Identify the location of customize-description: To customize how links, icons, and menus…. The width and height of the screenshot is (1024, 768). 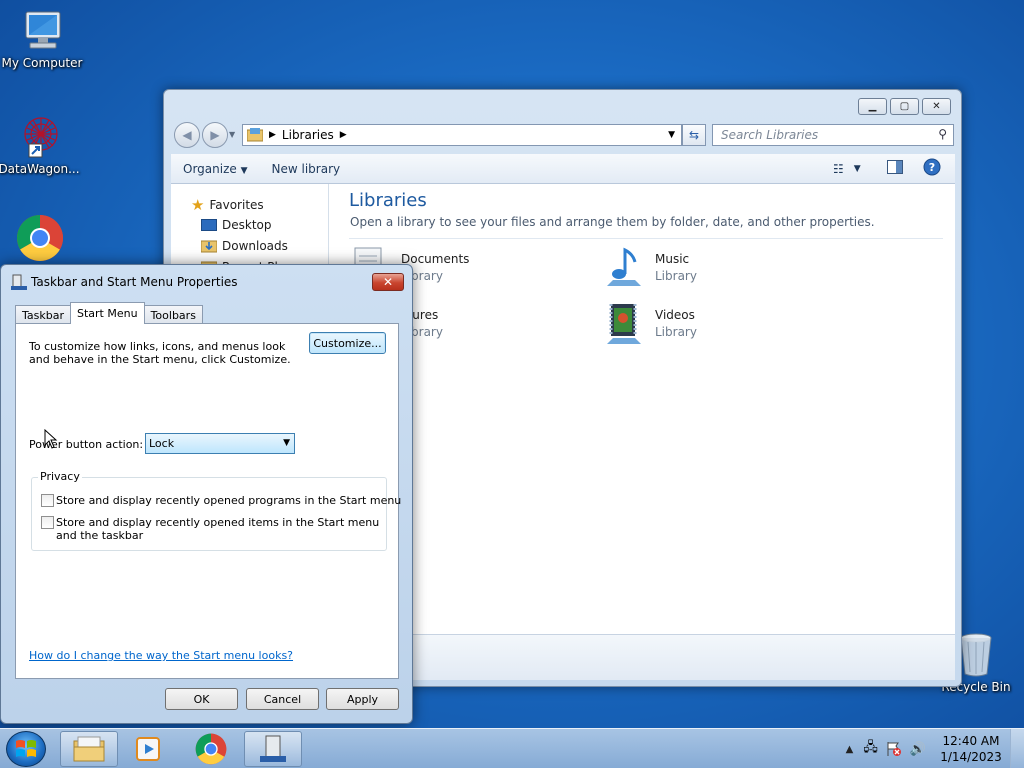
(160, 353).